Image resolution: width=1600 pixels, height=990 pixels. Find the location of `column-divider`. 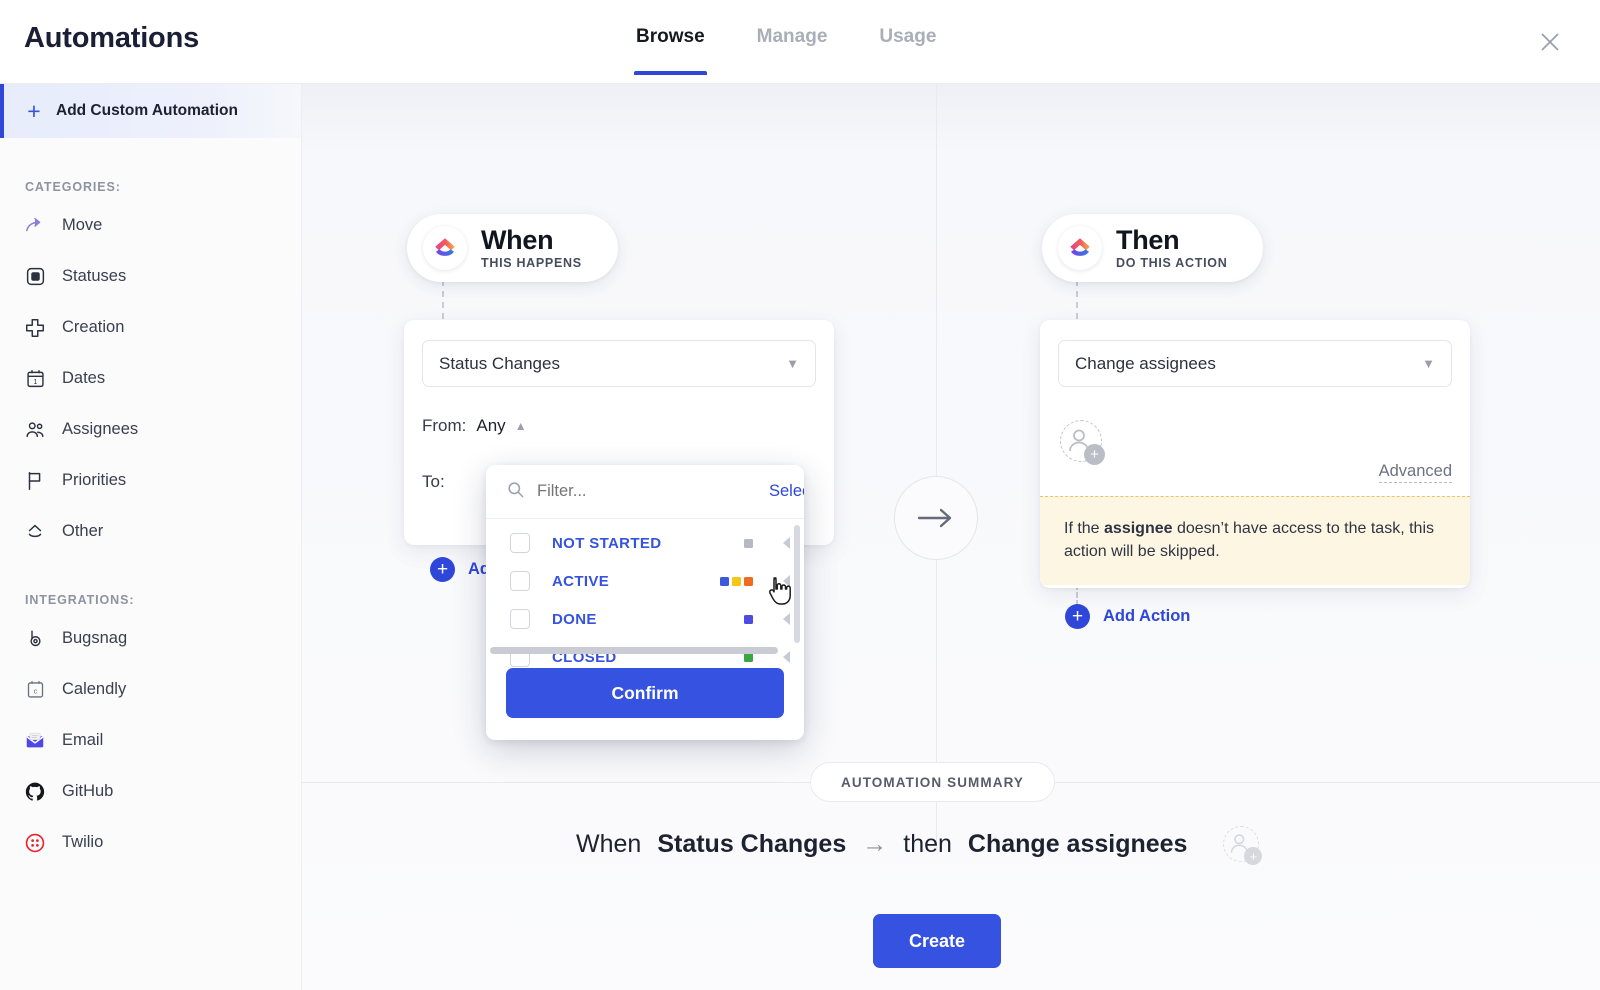

column-divider is located at coordinates (936, 447).